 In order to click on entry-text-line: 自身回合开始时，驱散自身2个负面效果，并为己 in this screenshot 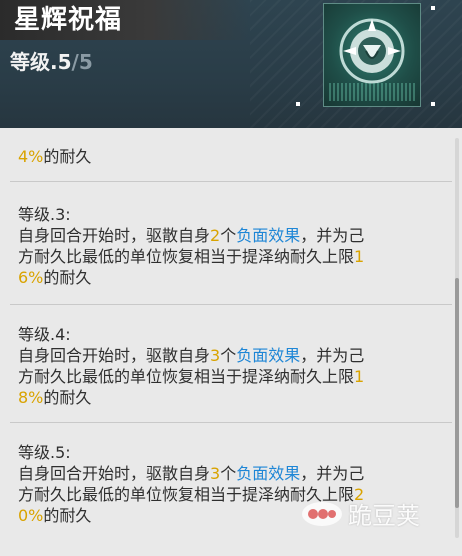, I will do `click(191, 235)`.